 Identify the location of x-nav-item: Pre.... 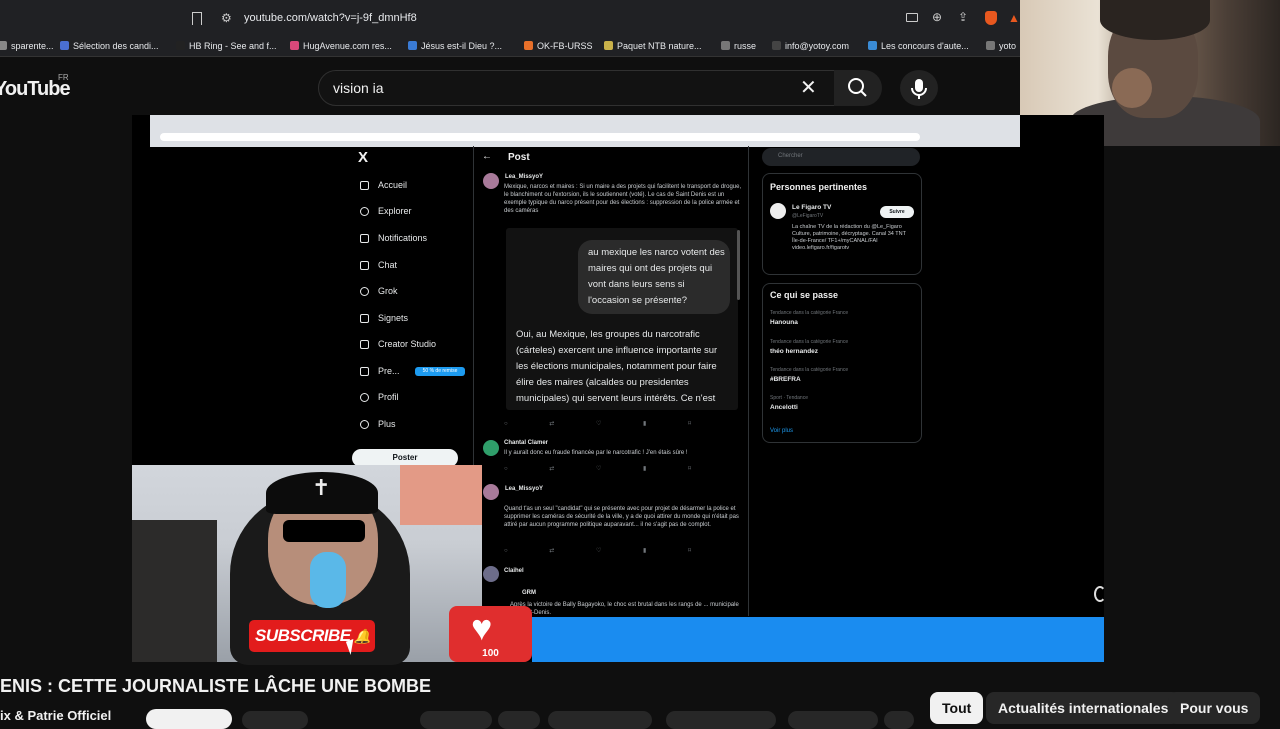
(380, 371).